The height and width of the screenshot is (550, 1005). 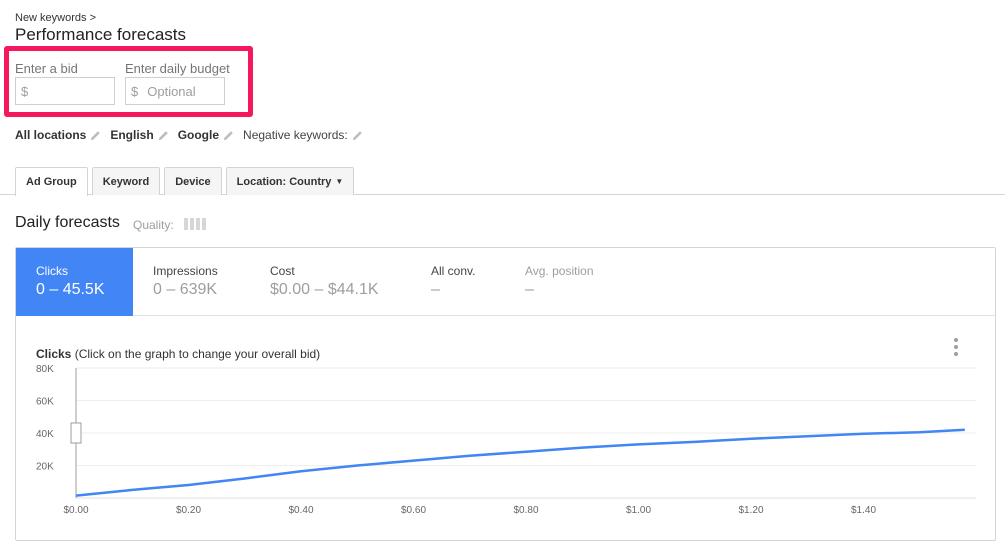 I want to click on filter-negative-keywords-label: Negative keywords:, so click(x=295, y=135).